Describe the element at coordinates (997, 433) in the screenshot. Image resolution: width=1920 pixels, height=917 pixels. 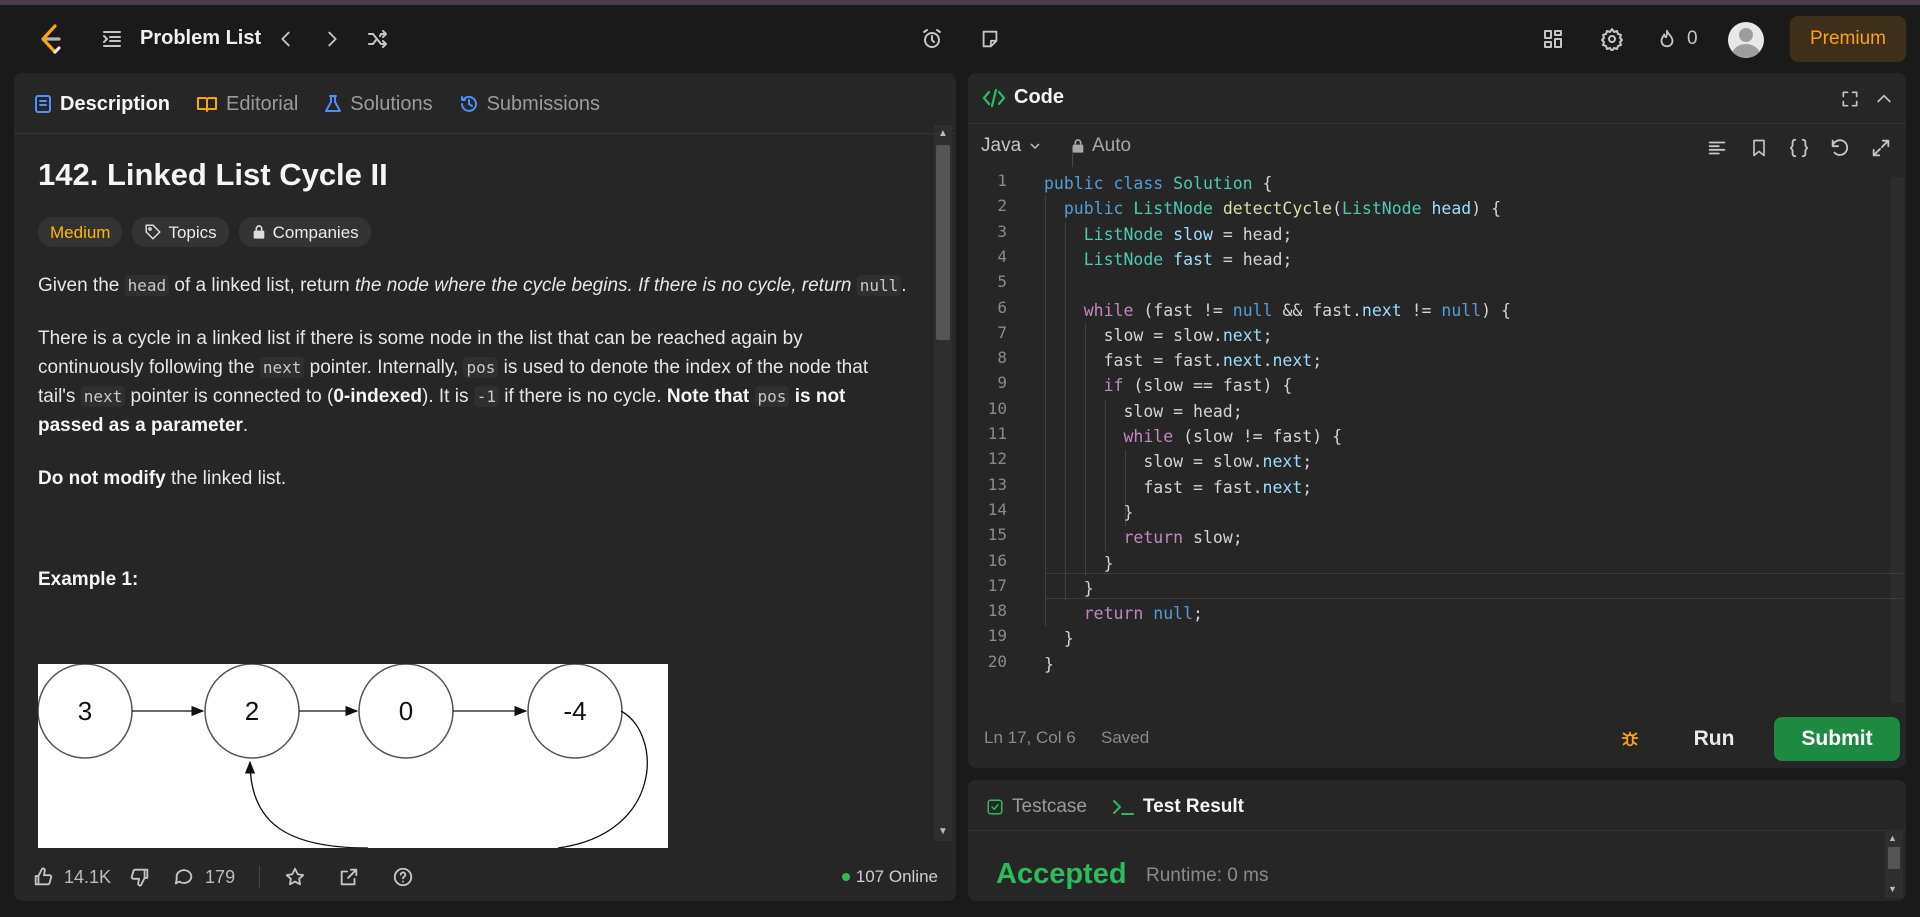
I see `line-number: 11` at that location.